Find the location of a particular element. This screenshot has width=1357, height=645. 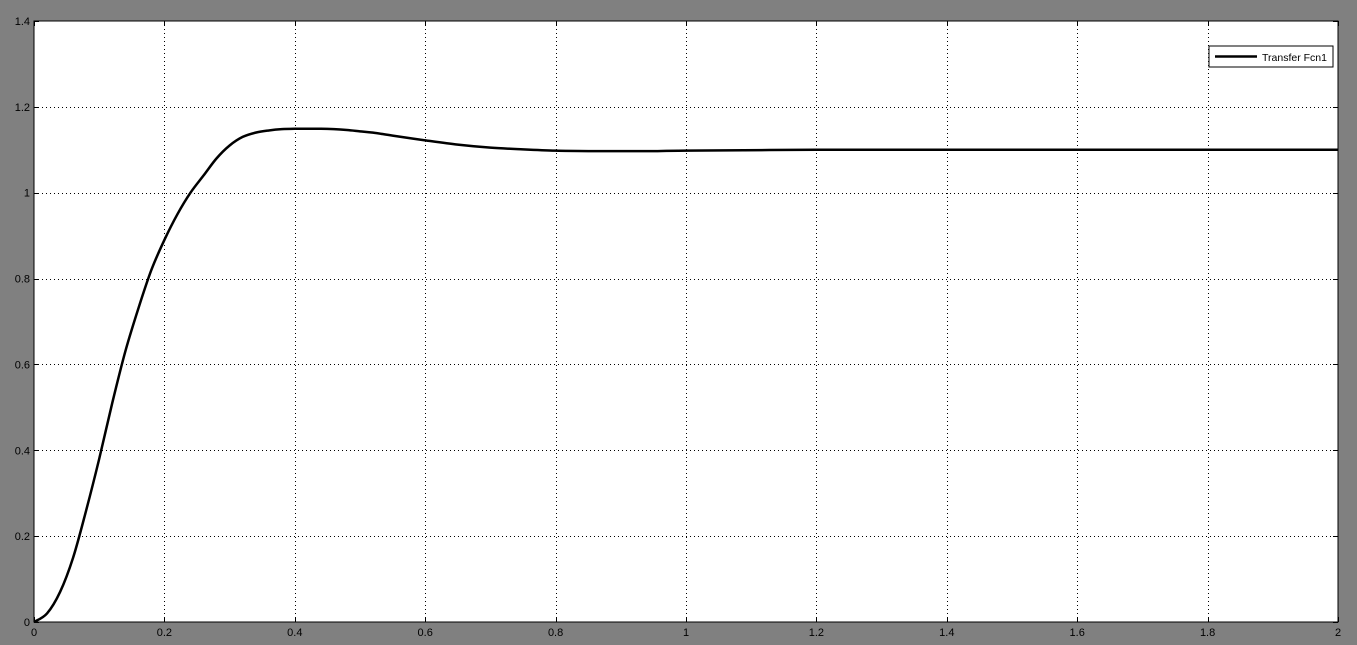

y-tick-label: 0.8 is located at coordinates (22, 280).